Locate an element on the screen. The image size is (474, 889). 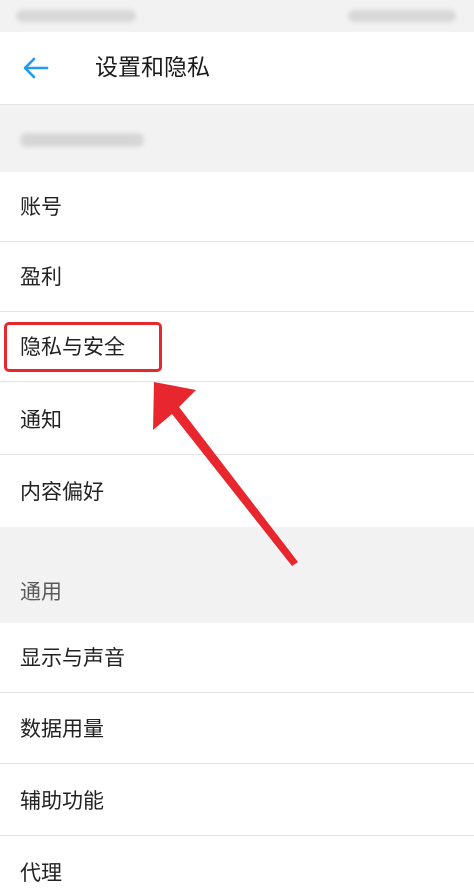
back-button is located at coordinates (36, 68).